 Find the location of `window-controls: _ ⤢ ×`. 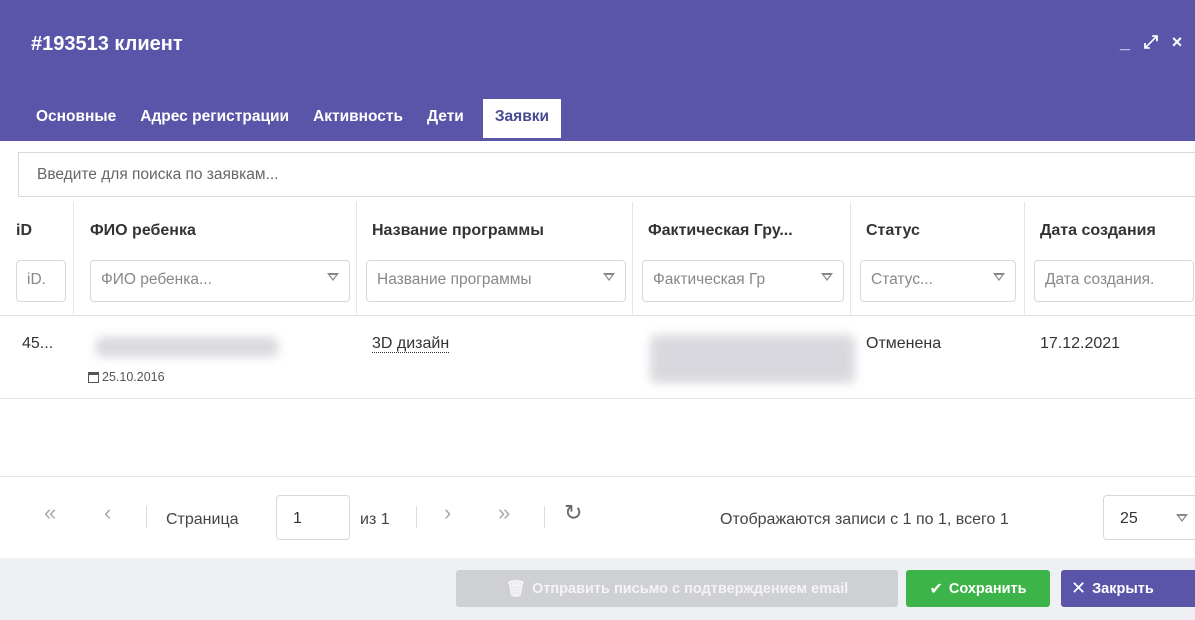

window-controls: _ ⤢ × is located at coordinates (1151, 42).